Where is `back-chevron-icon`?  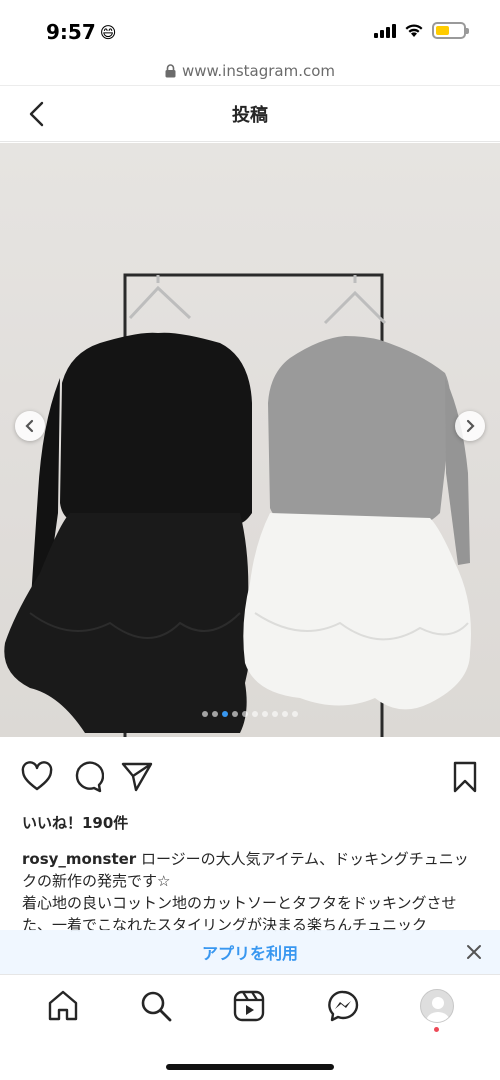
back-chevron-icon is located at coordinates (37, 114).